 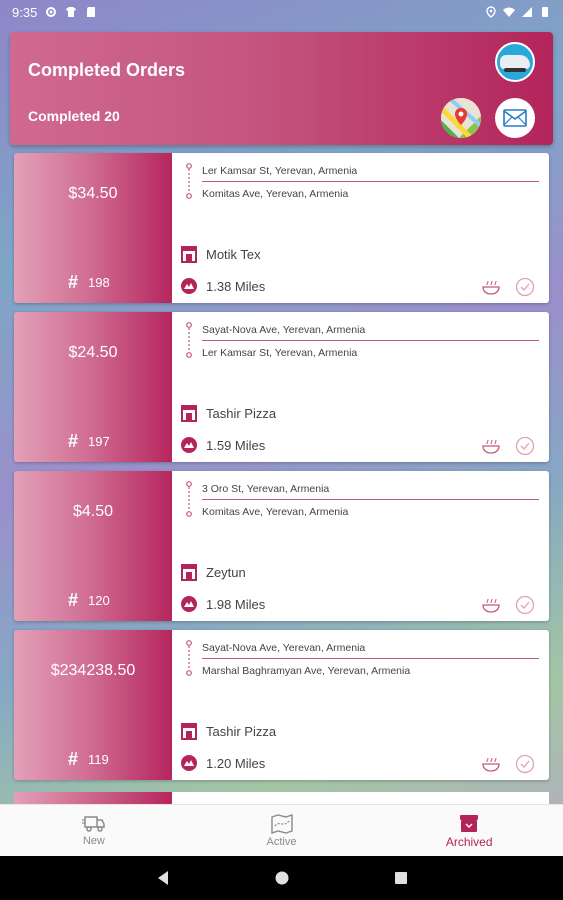 I want to click on order-number: 120, so click(x=99, y=600).